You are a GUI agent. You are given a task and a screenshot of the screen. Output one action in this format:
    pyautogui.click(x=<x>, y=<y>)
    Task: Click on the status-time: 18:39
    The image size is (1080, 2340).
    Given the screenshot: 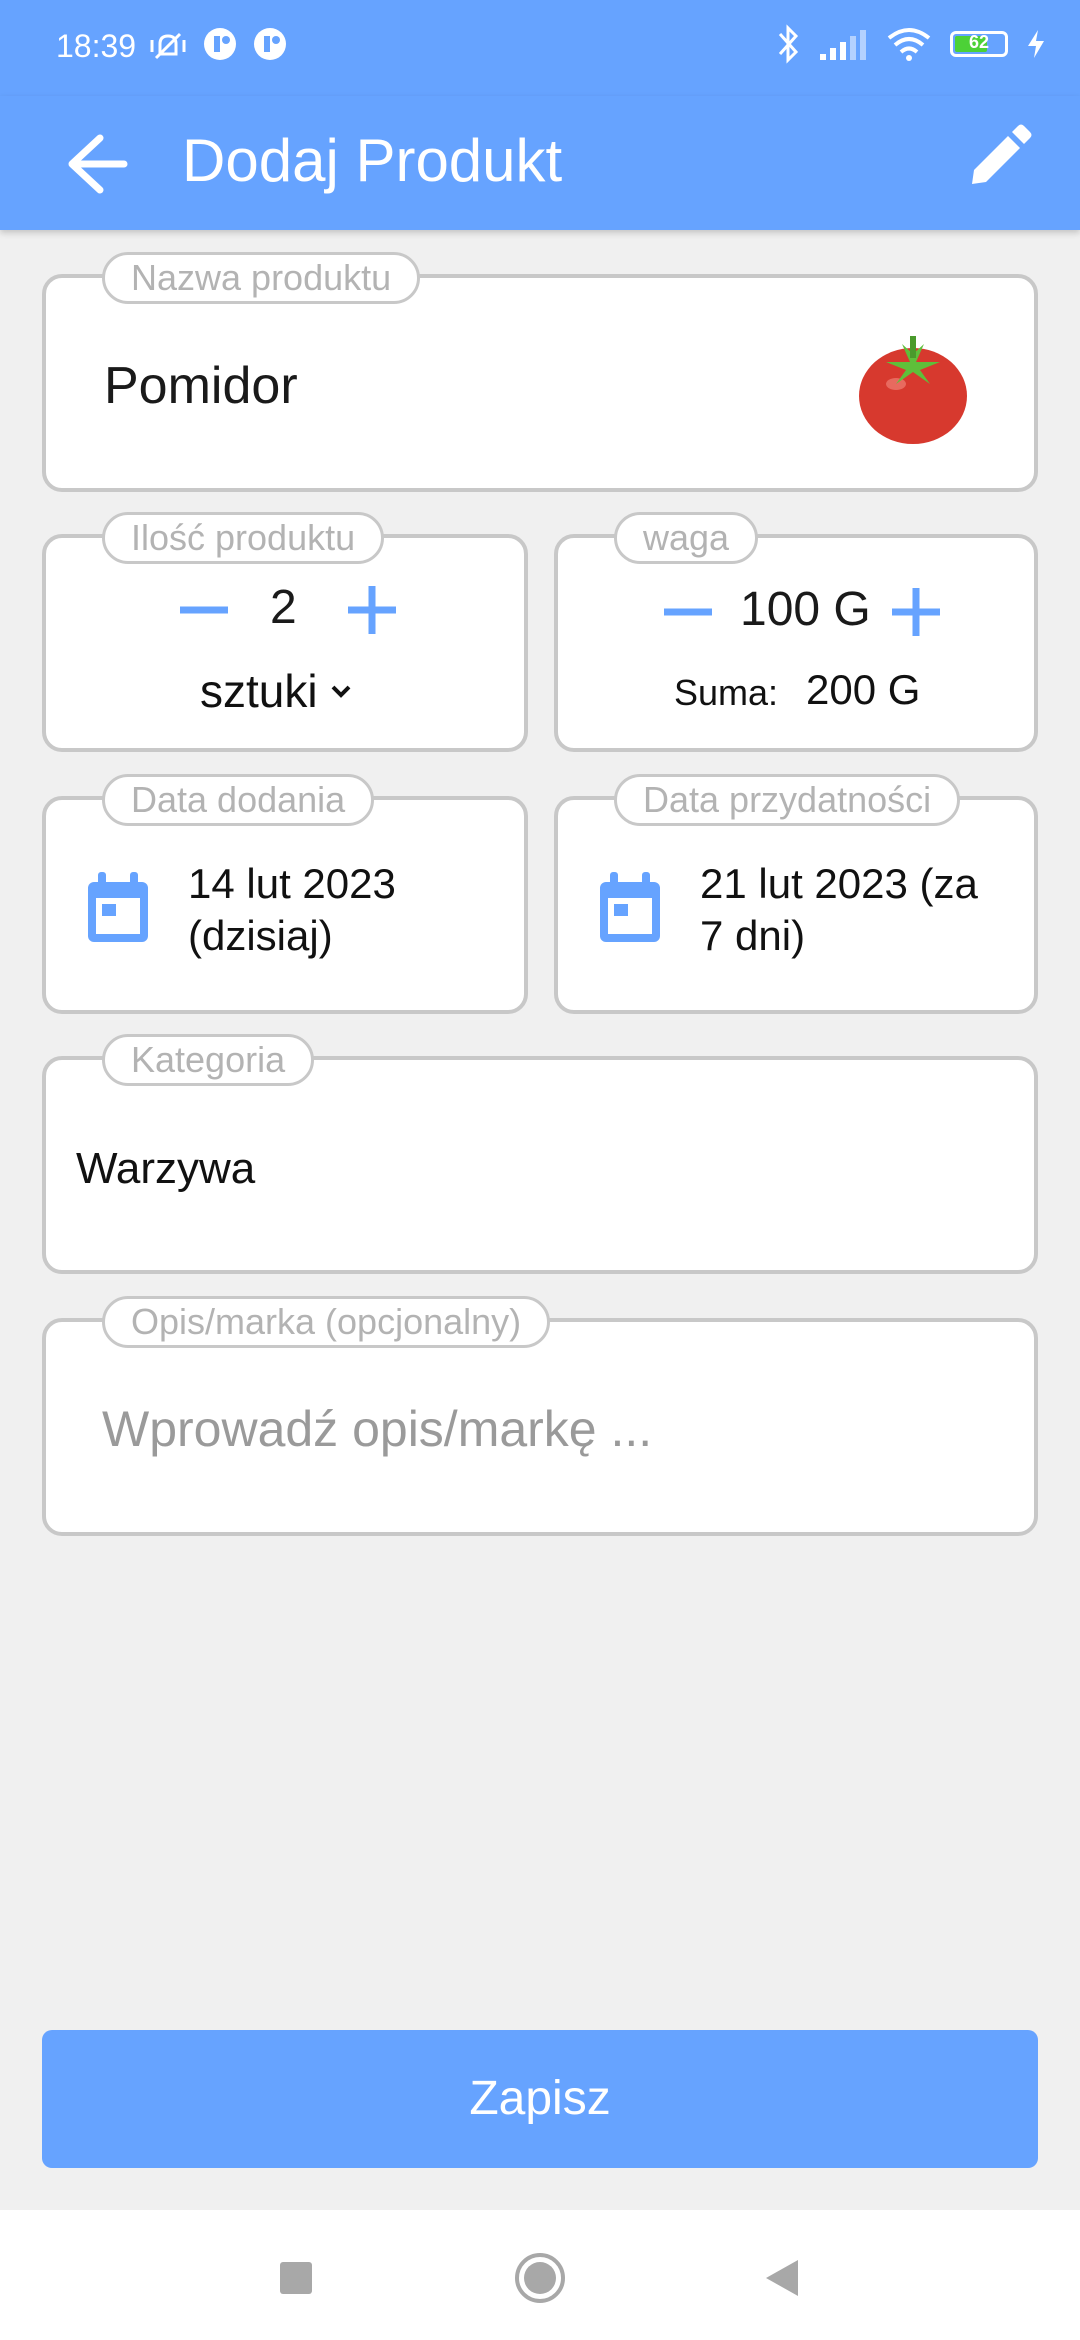 What is the action you would take?
    pyautogui.click(x=96, y=46)
    